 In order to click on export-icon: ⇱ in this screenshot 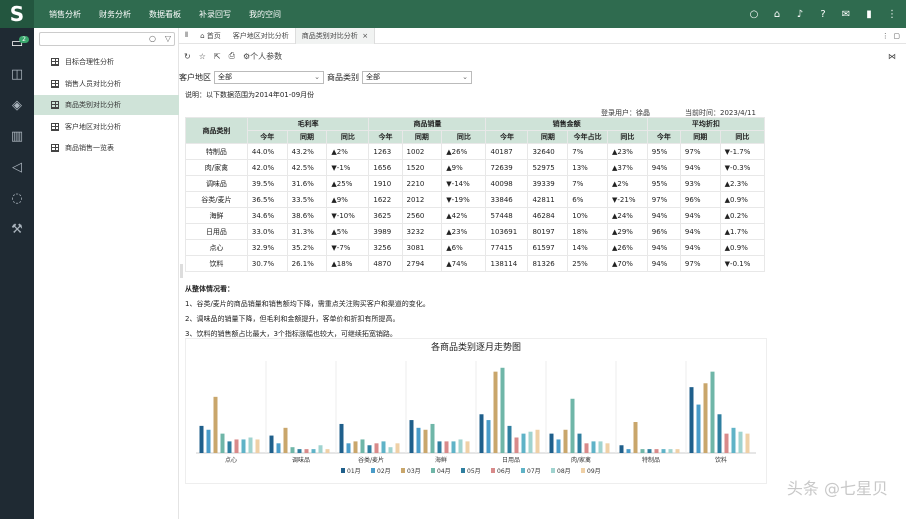, I will do `click(217, 56)`.